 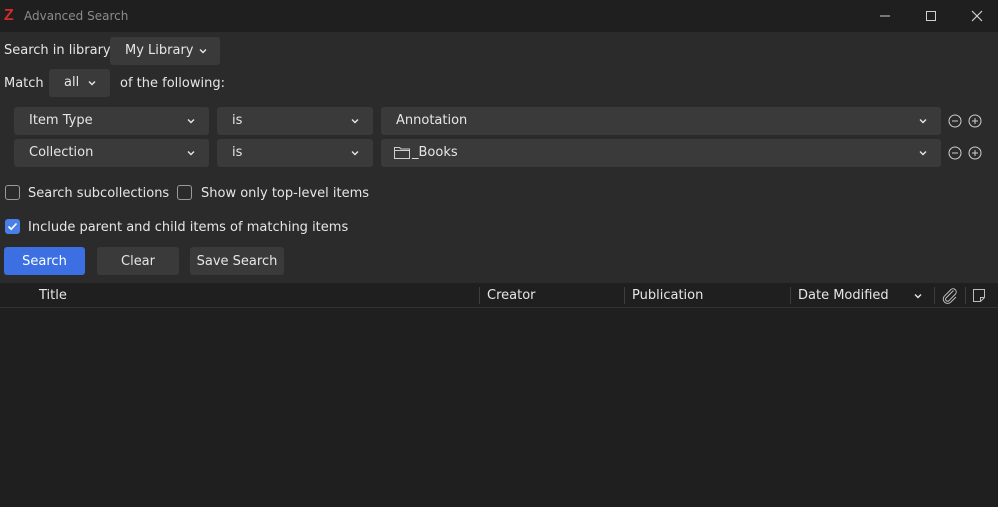 What do you see at coordinates (76, 16) in the screenshot?
I see `window-title: Advanced Search` at bounding box center [76, 16].